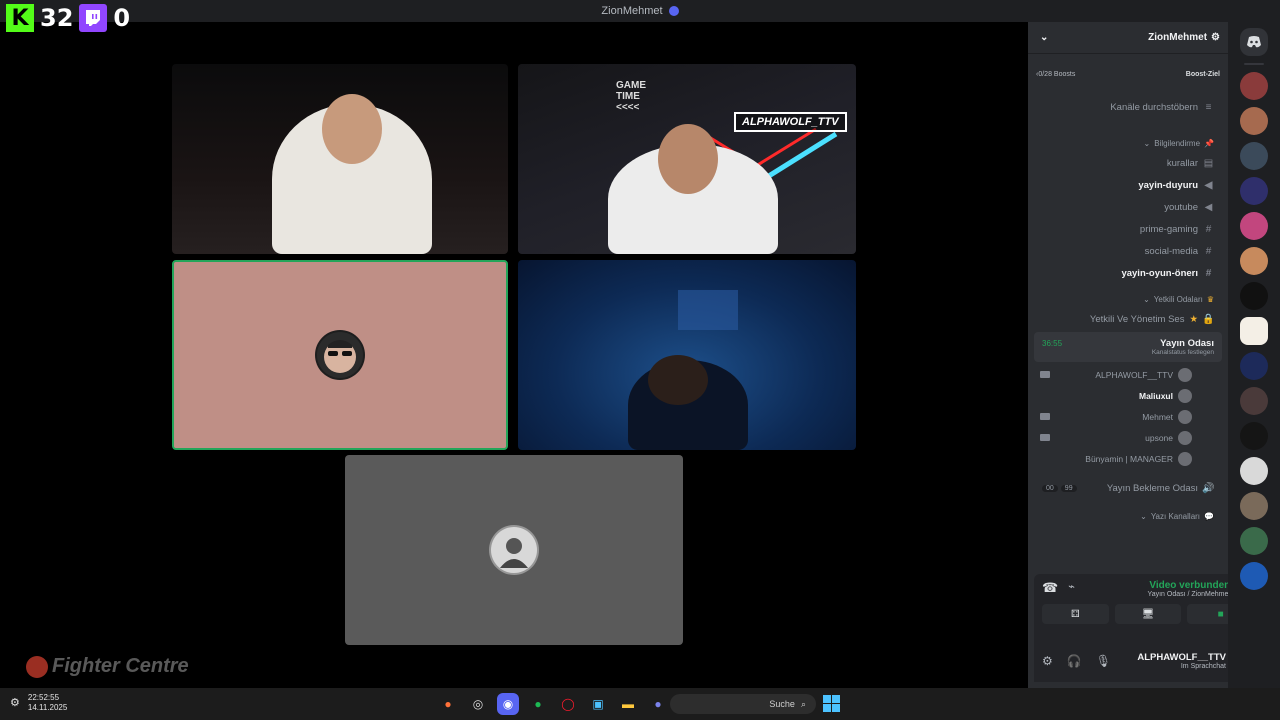 This screenshot has width=1280, height=720. I want to click on rail-separator, so click(1254, 64).